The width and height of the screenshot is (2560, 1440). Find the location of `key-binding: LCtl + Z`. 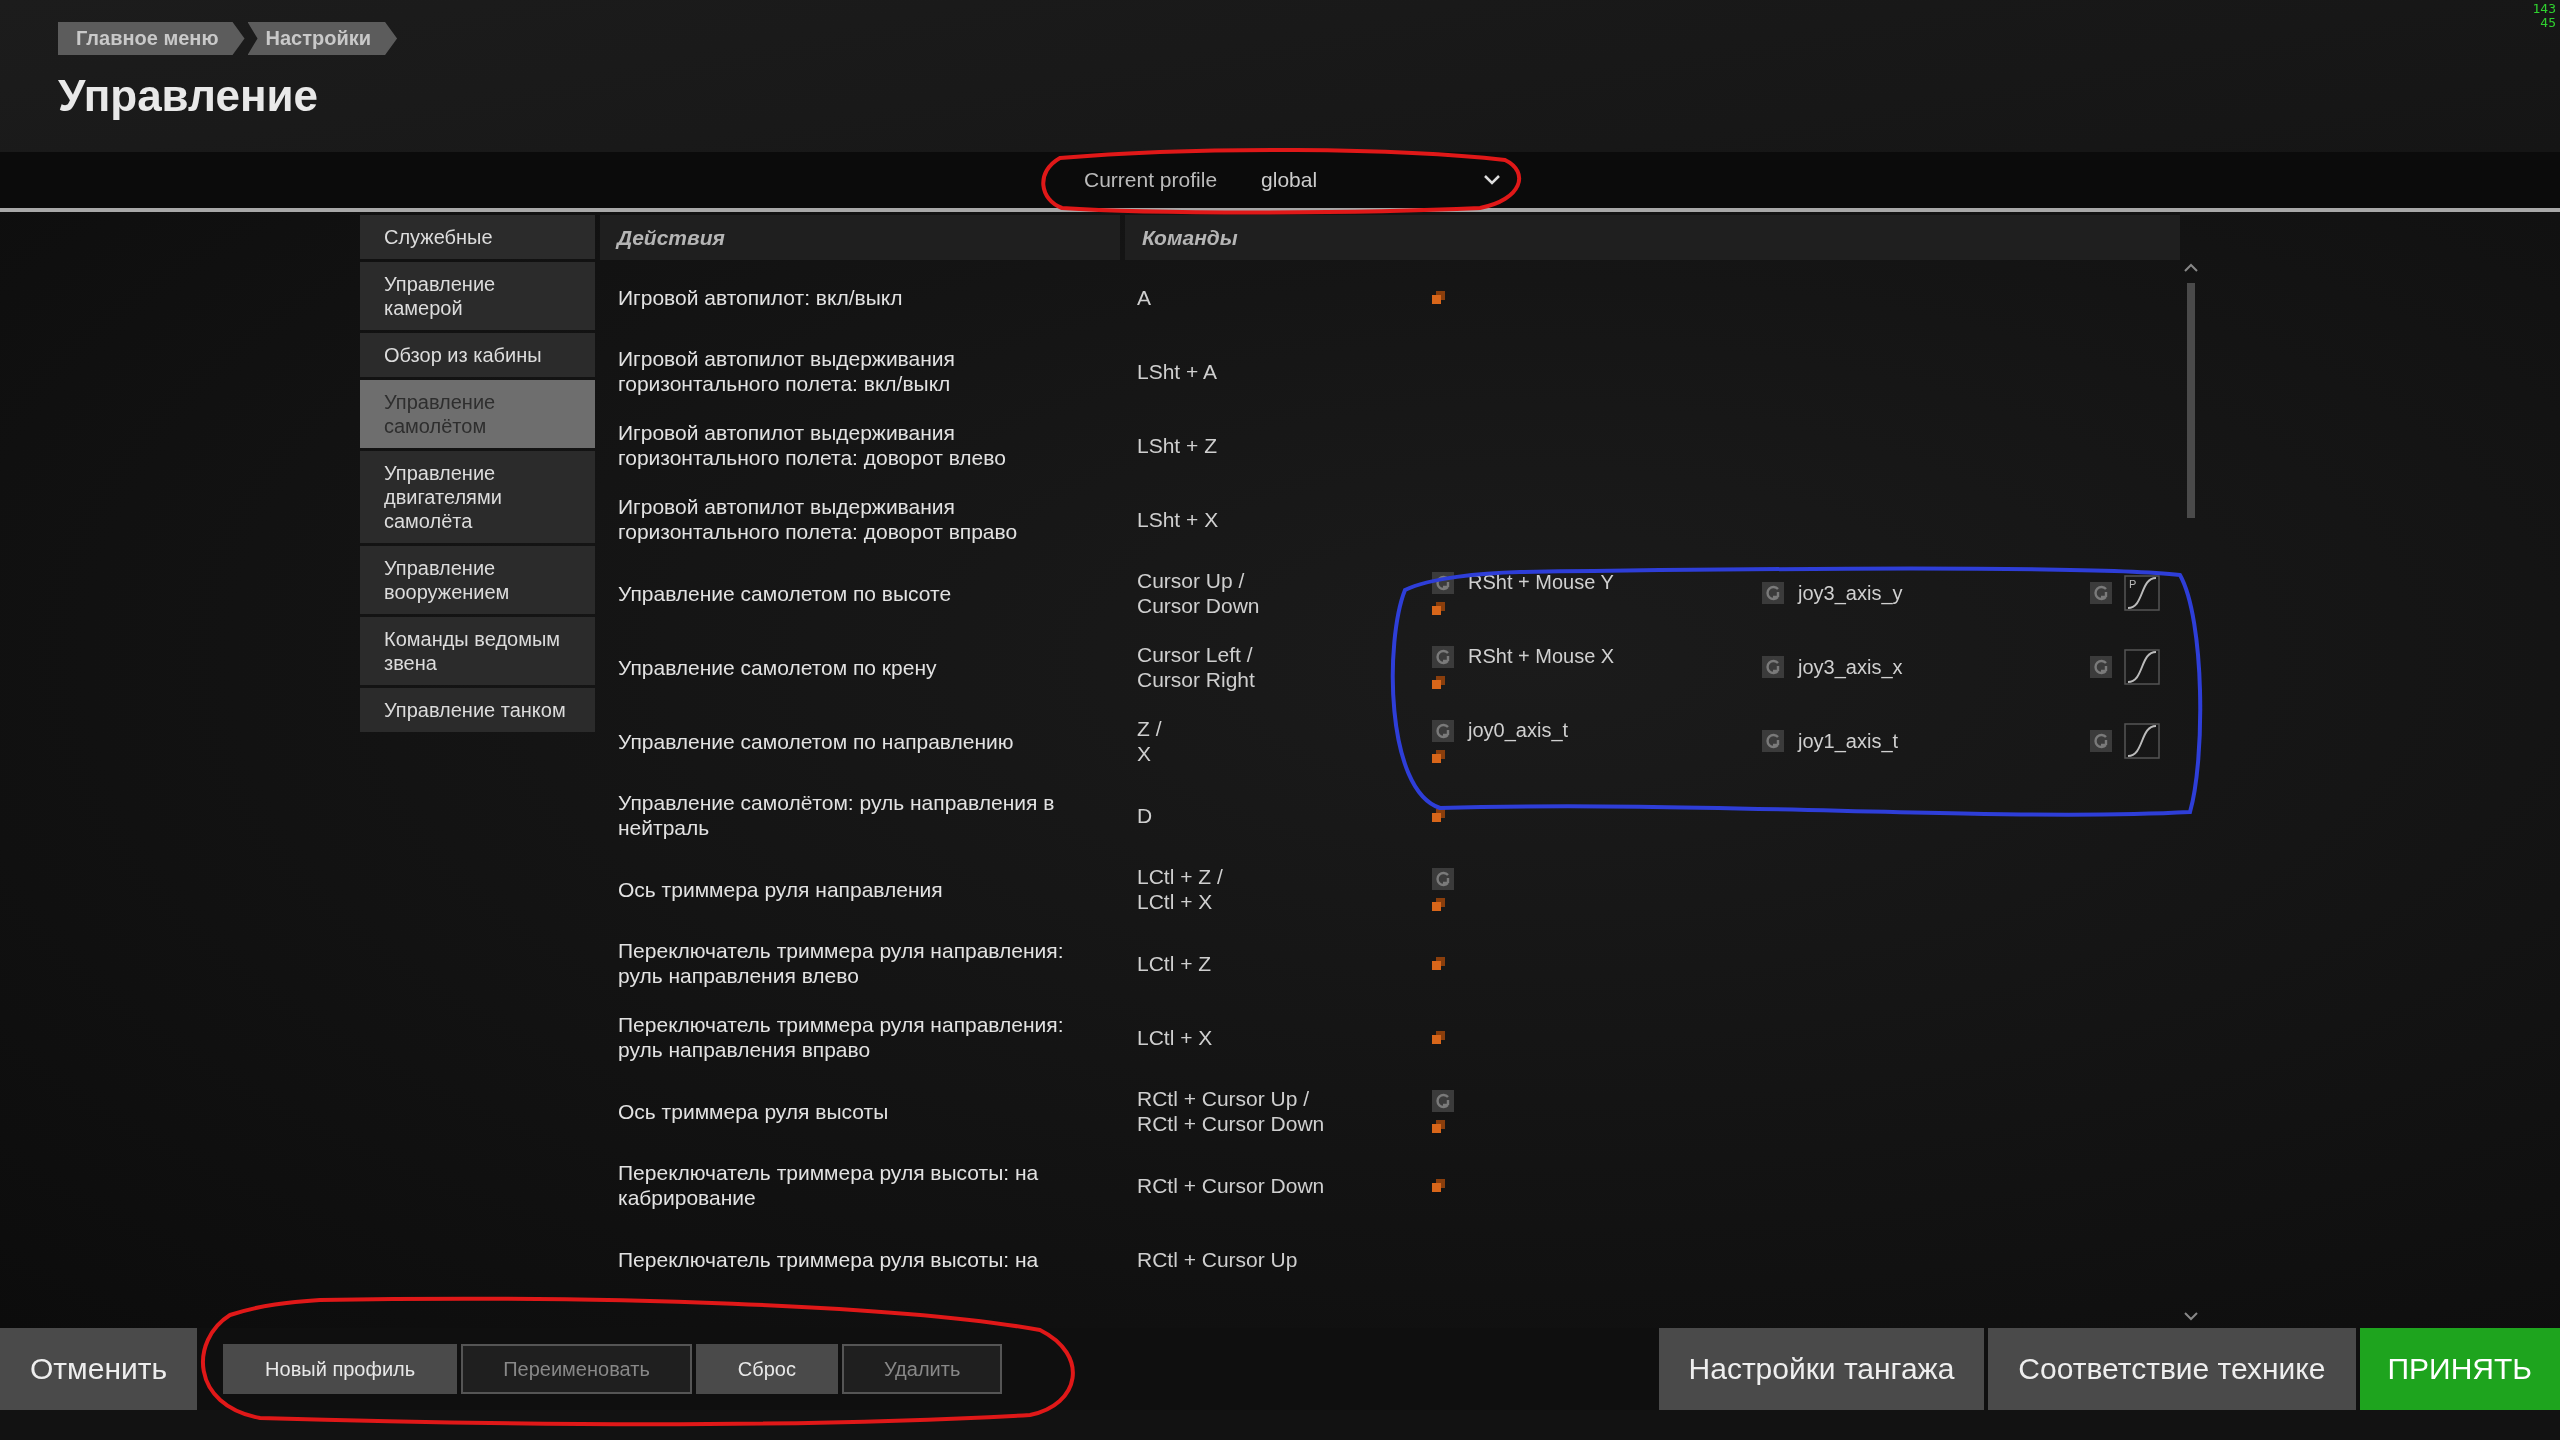

key-binding: LCtl + Z is located at coordinates (1270, 963).